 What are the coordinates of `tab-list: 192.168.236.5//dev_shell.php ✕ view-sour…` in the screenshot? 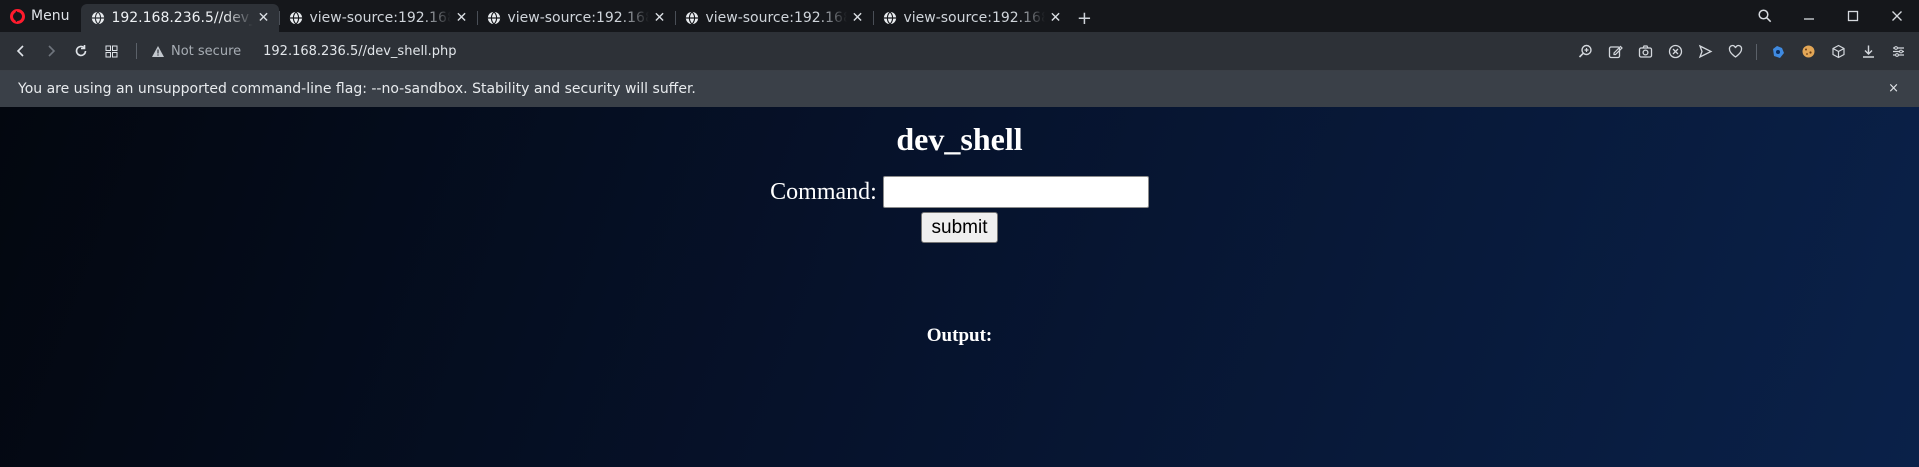 It's located at (589, 16).